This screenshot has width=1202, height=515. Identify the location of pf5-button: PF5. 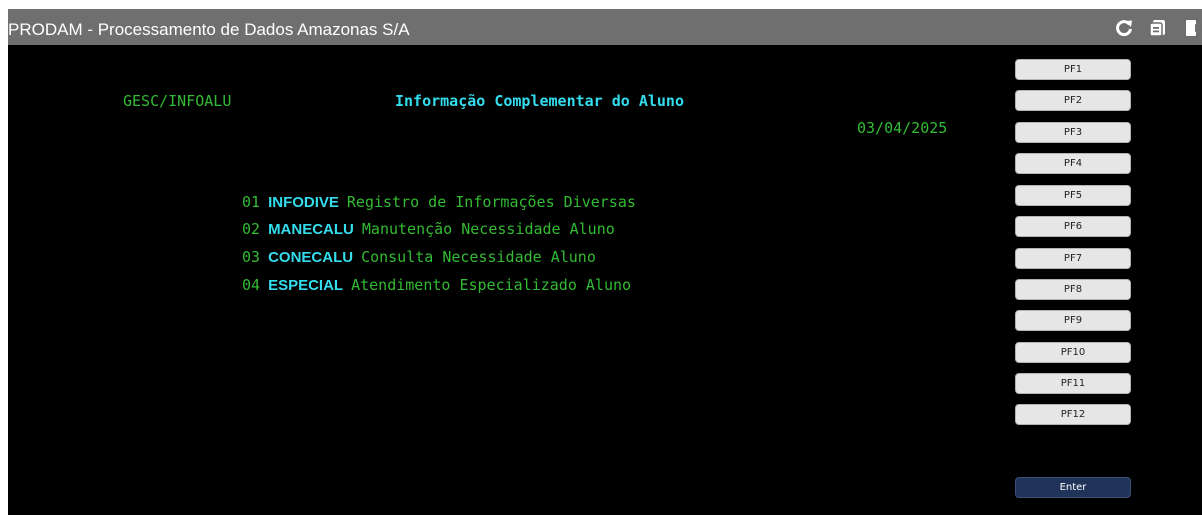
(1073, 195).